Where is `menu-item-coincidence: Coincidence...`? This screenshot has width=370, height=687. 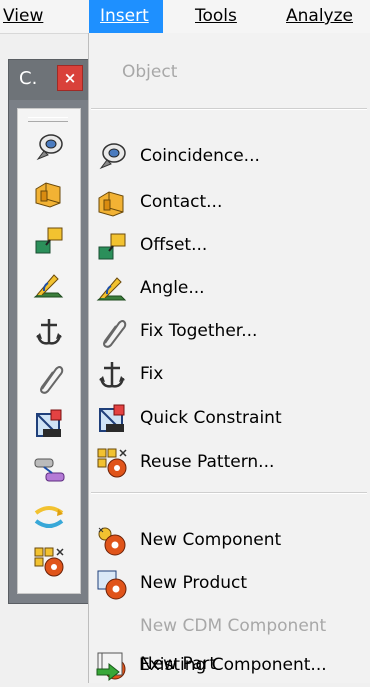 menu-item-coincidence: Coincidence... is located at coordinates (229, 157).